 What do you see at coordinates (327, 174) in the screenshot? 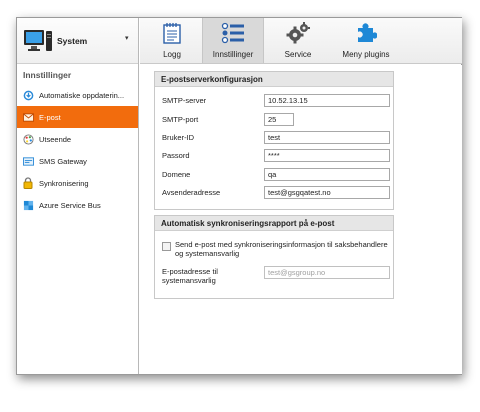
I see `domain-input` at bounding box center [327, 174].